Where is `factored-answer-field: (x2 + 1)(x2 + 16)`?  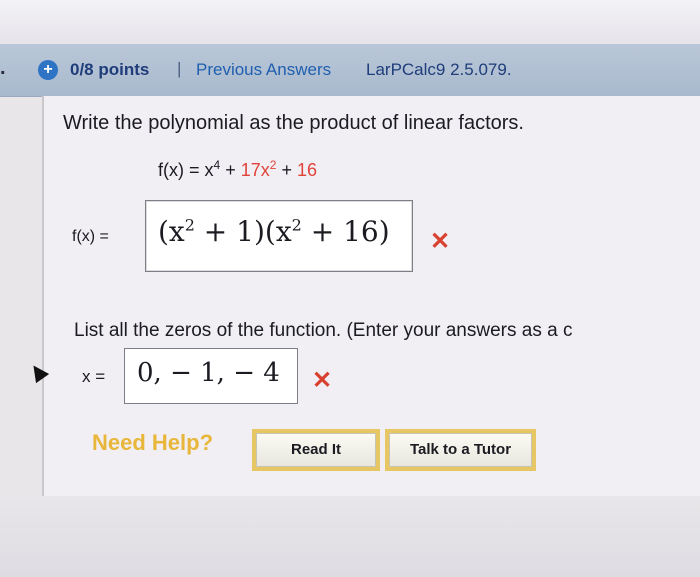 factored-answer-field: (x2 + 1)(x2 + 16) is located at coordinates (279, 236).